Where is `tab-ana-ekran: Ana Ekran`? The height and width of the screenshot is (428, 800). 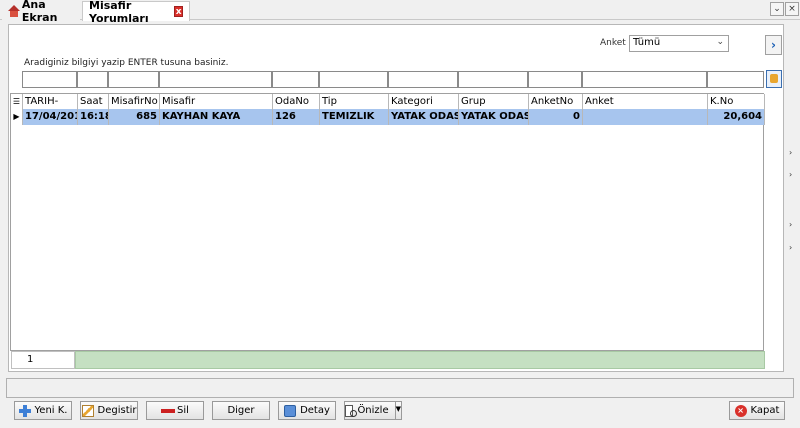 tab-ana-ekran: Ana Ekran is located at coordinates (41, 12).